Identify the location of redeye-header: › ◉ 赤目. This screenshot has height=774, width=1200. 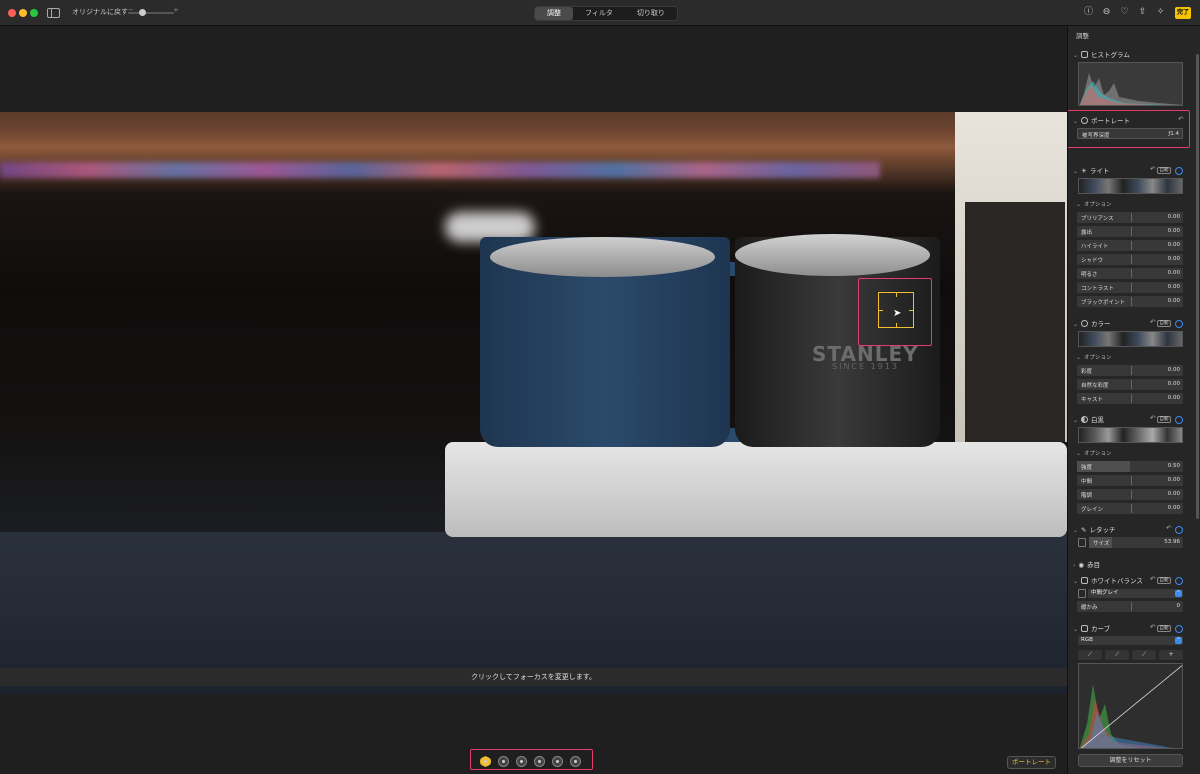
(1086, 564).